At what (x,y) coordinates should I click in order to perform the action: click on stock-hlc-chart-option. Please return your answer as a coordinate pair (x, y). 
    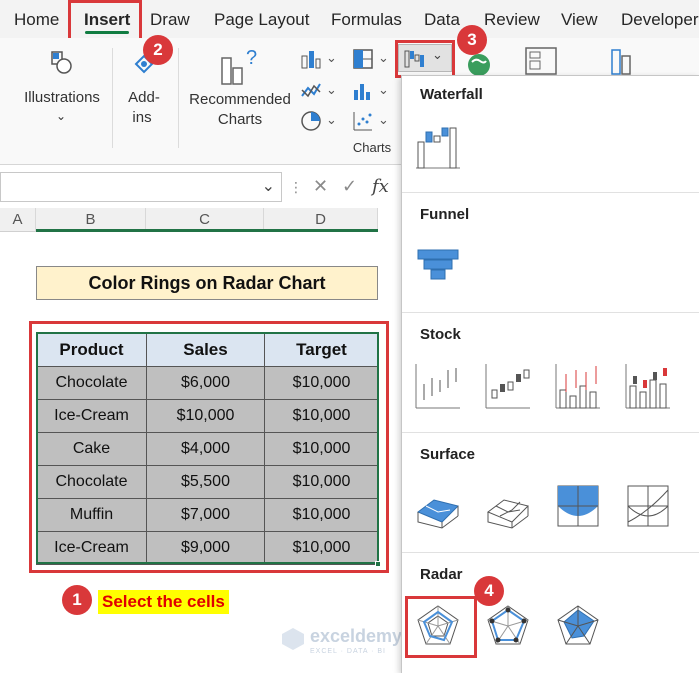
    Looking at the image, I should click on (438, 386).